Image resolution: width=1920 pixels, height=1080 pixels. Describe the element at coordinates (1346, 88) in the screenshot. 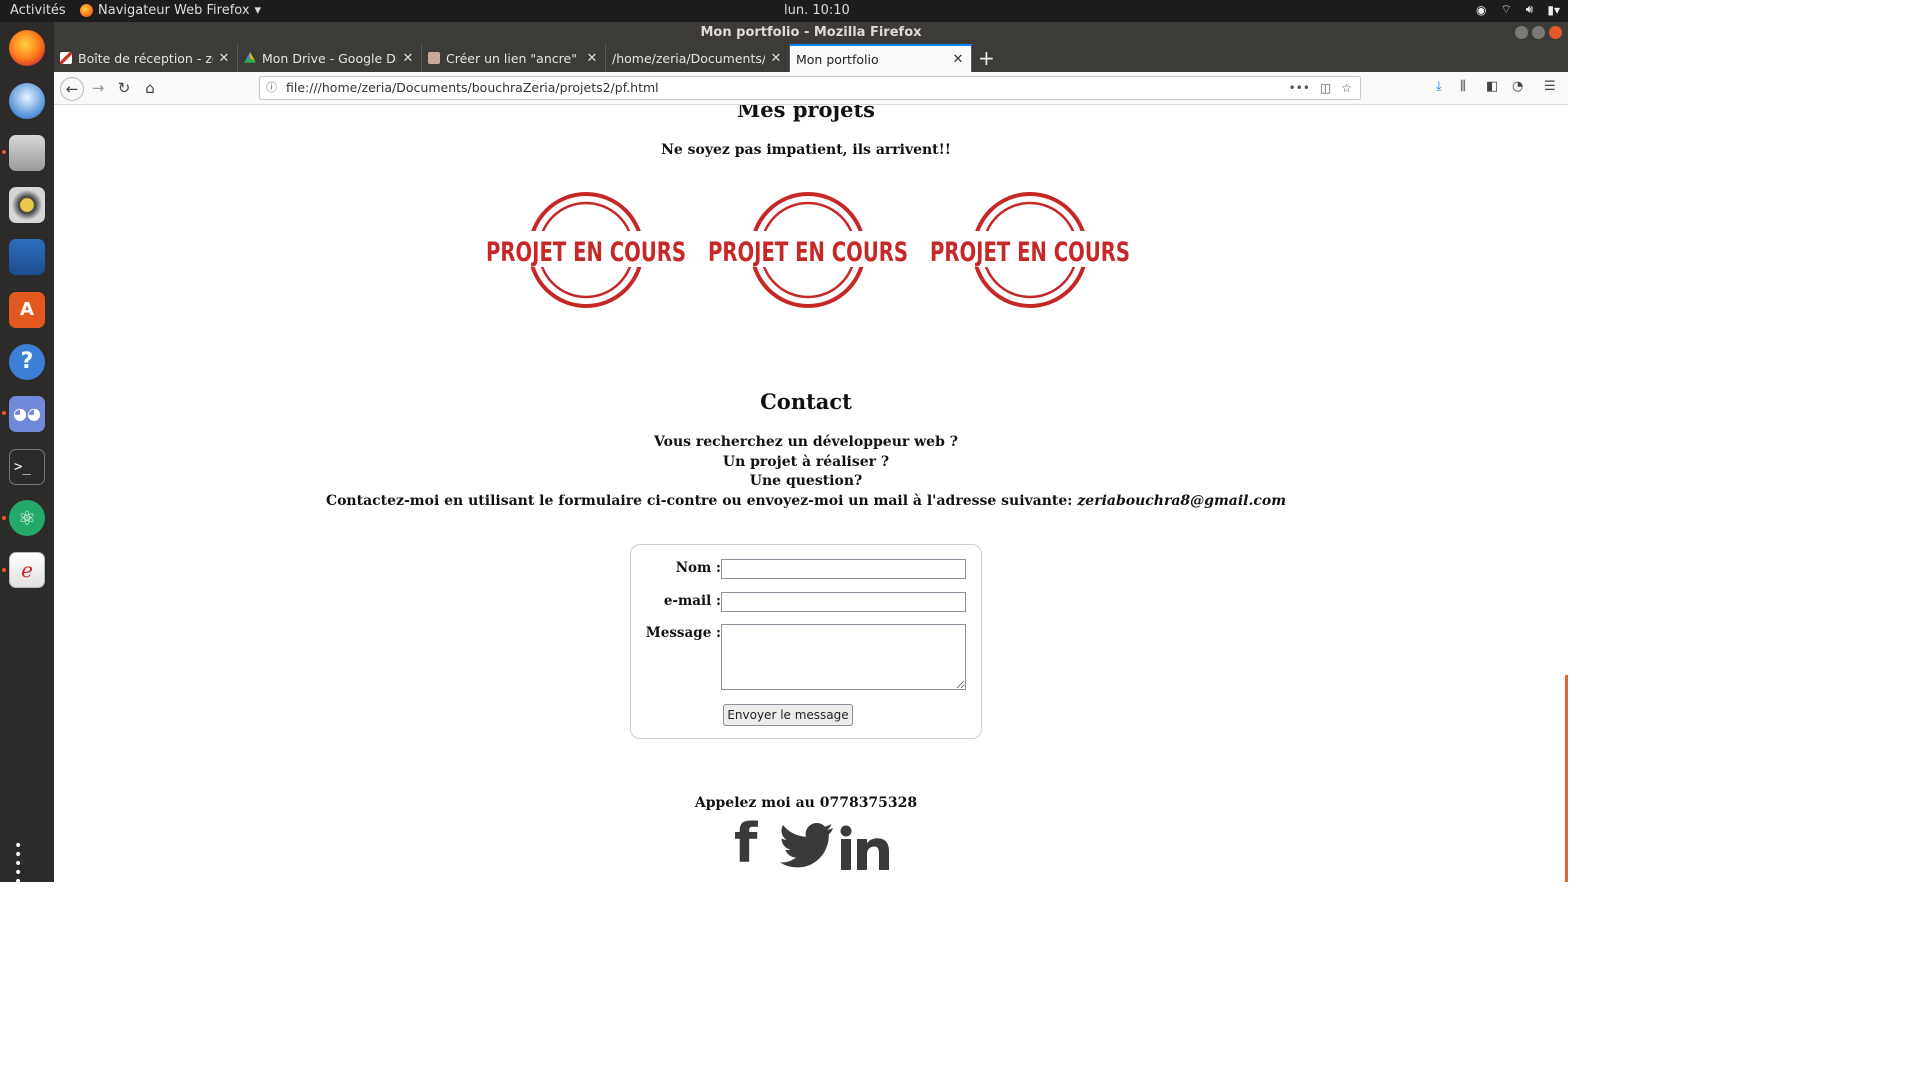

I see `bookmark-star-icon: ☆` at that location.